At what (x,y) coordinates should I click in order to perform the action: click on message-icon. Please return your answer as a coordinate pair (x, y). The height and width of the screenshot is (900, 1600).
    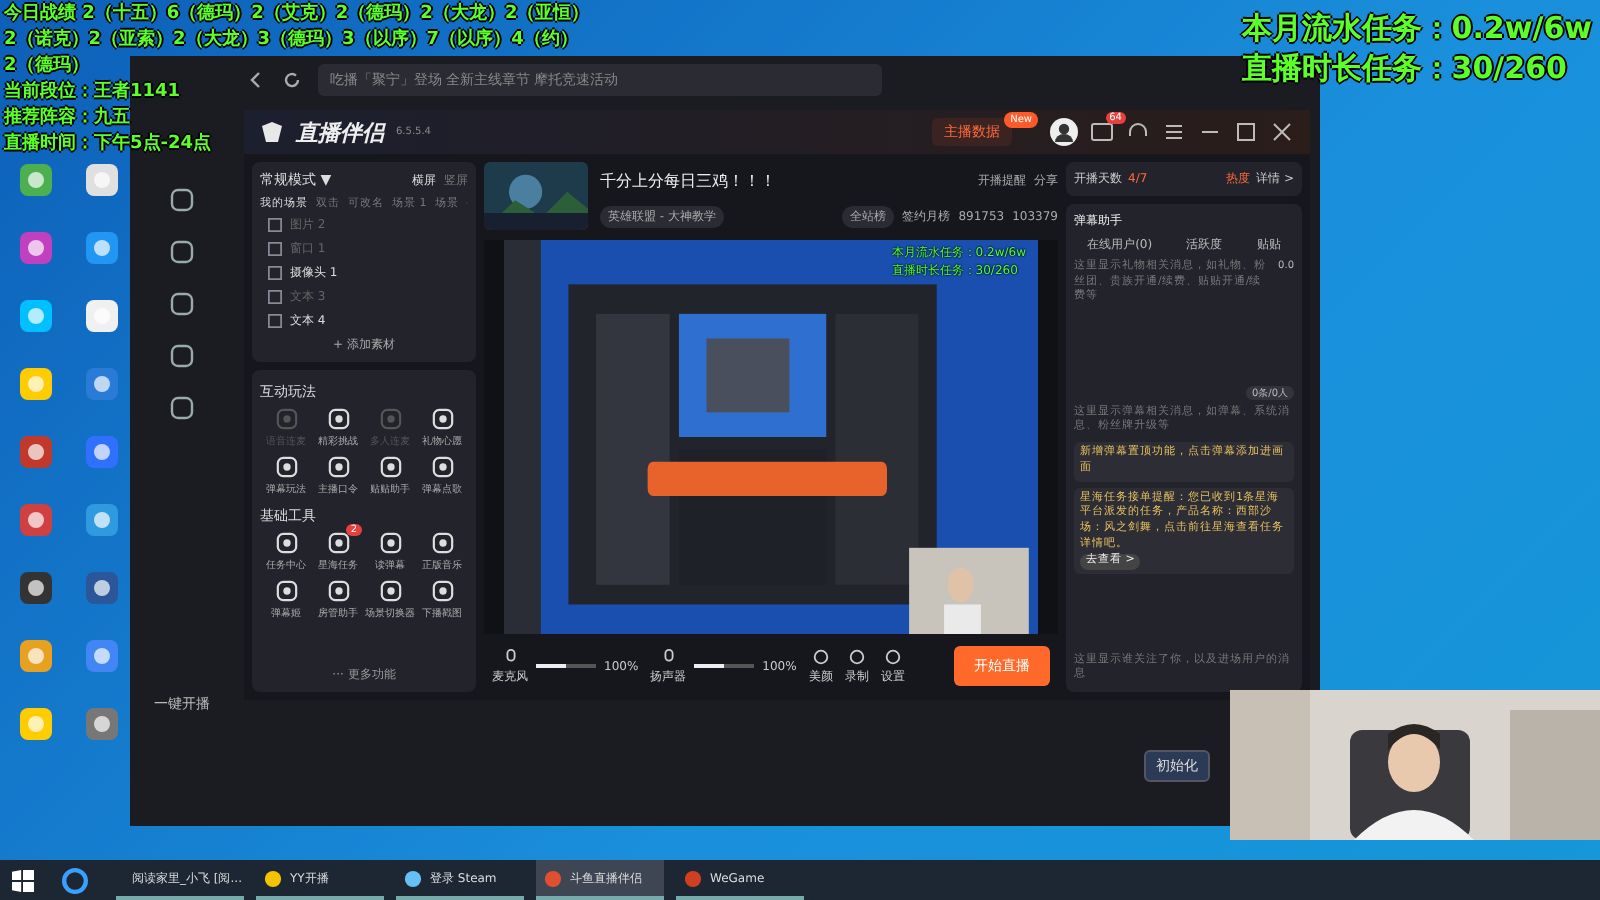
    Looking at the image, I should click on (1102, 132).